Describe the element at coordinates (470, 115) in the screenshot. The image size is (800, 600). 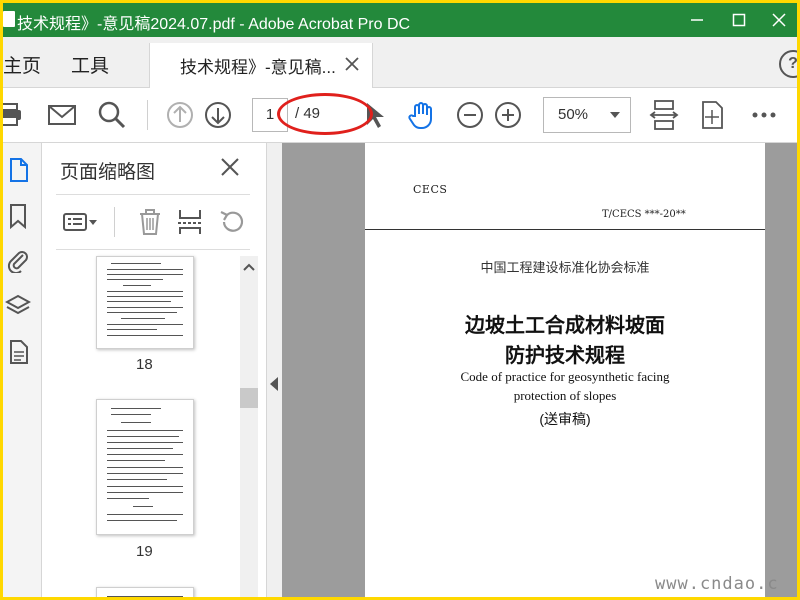
I see `zoom-out-icon` at that location.